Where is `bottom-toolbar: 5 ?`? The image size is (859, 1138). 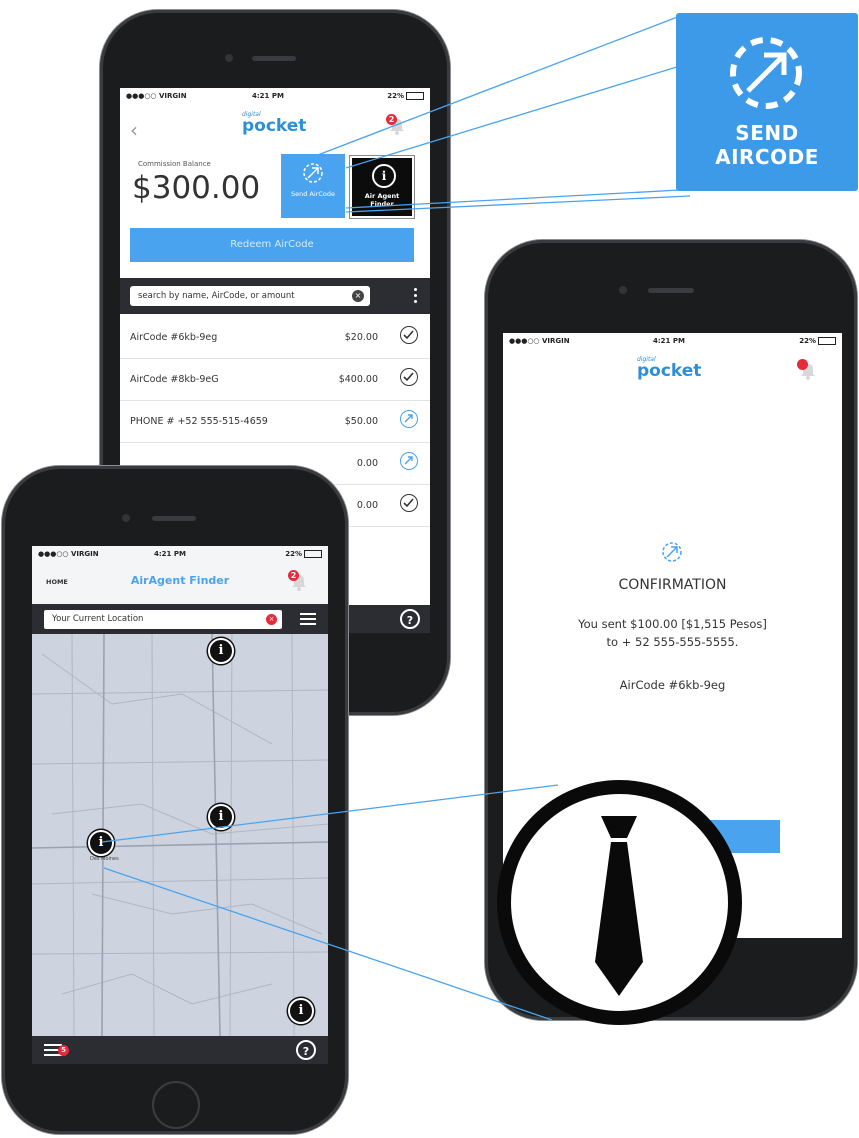 bottom-toolbar: 5 ? is located at coordinates (180, 1050).